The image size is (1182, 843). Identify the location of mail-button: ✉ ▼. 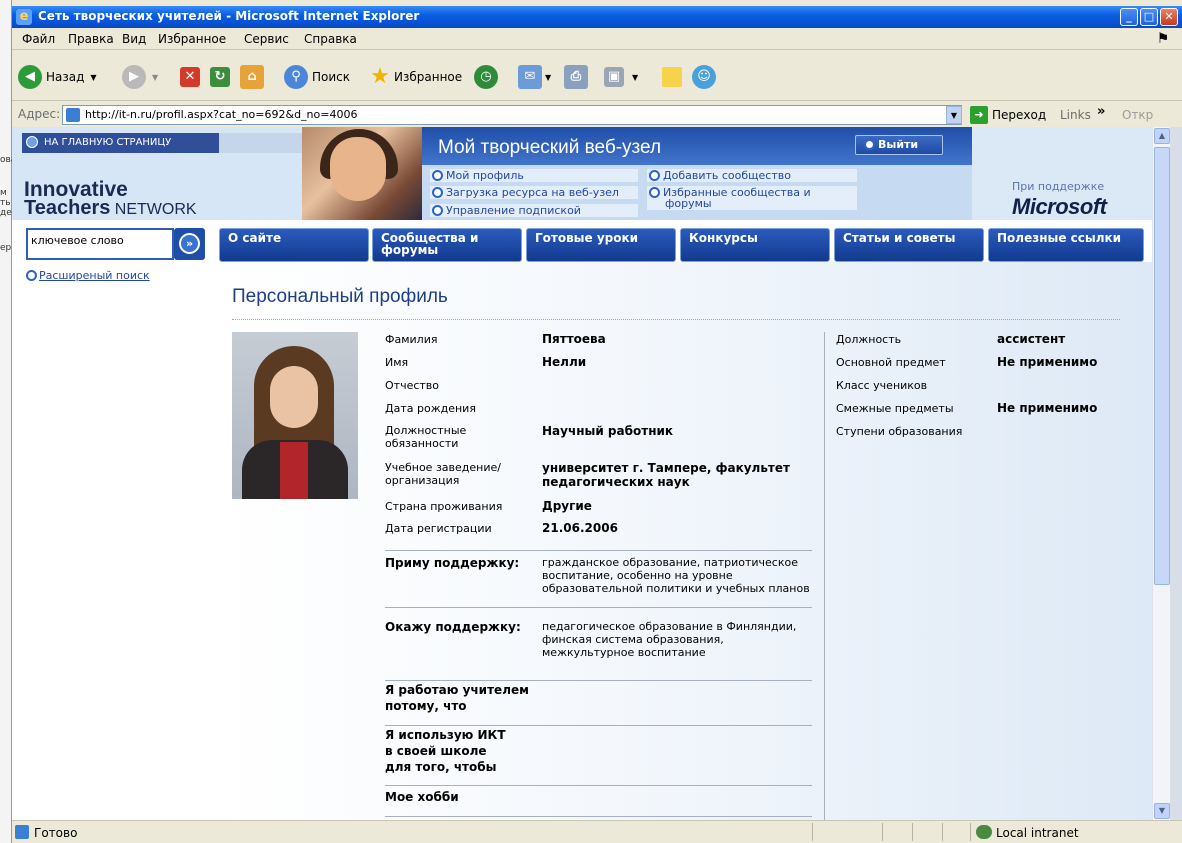
(534, 77).